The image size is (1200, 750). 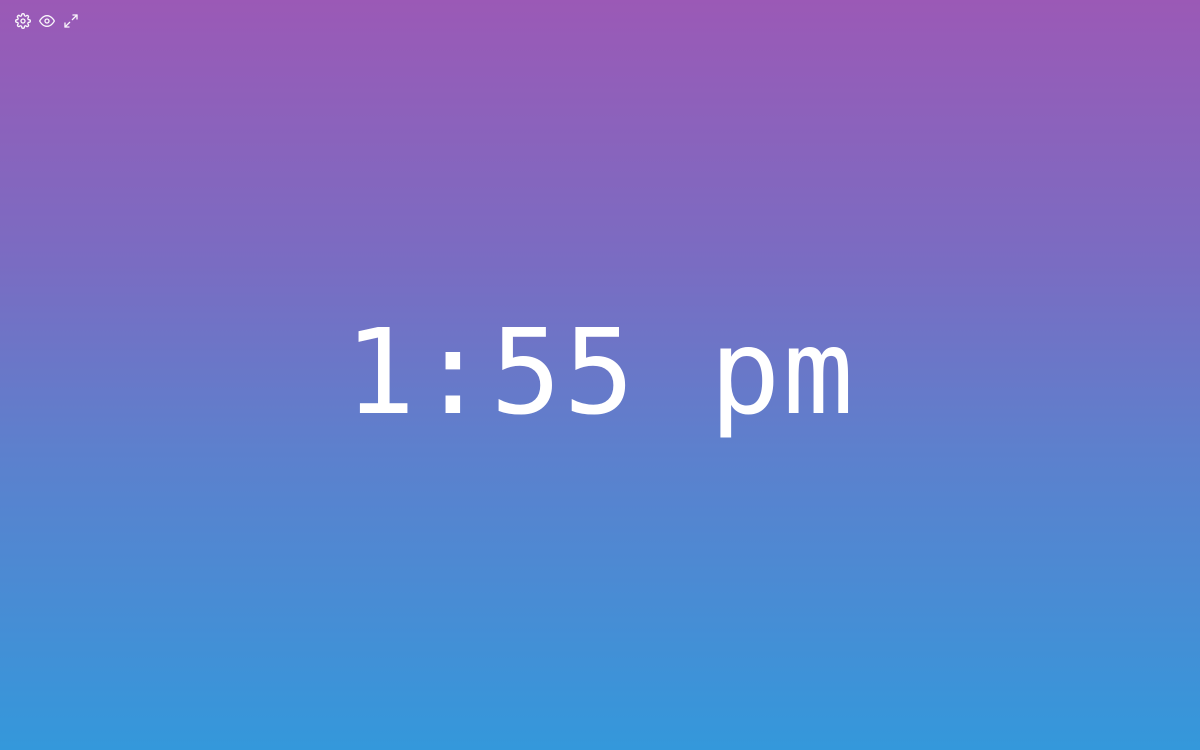 I want to click on settings-button, so click(x=23, y=23).